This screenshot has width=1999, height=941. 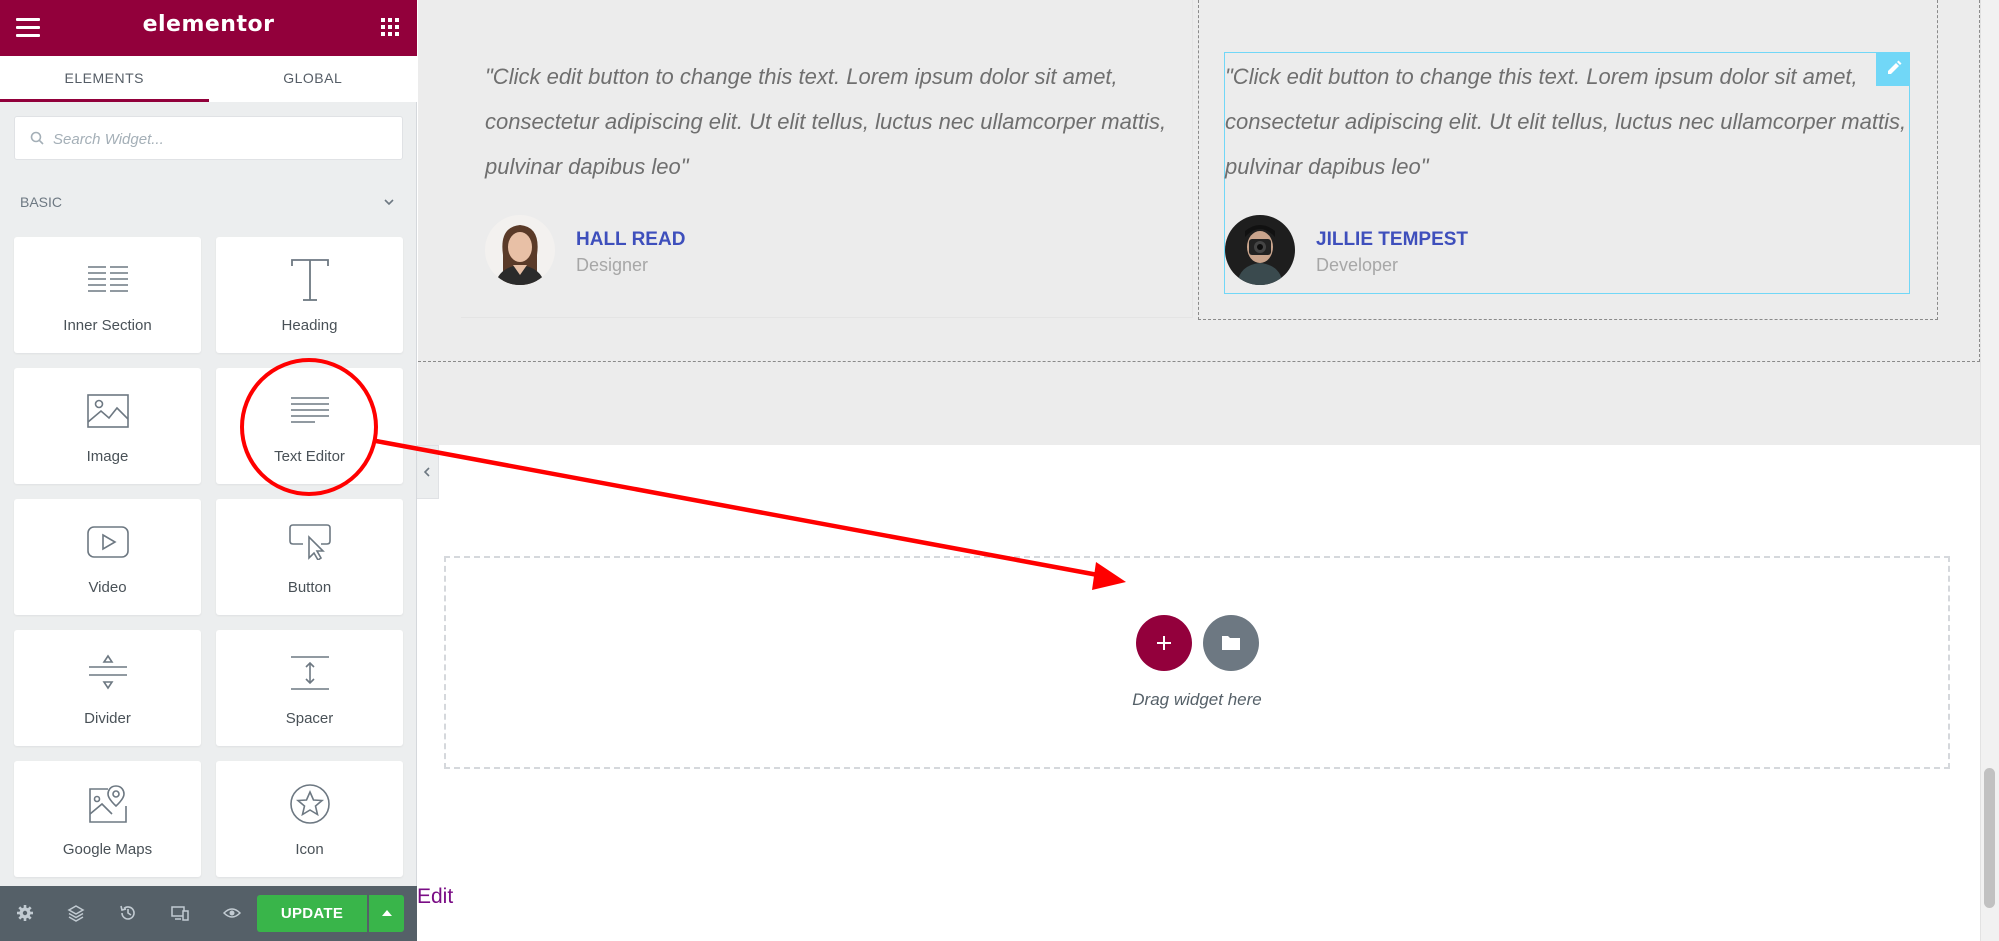 What do you see at coordinates (737, 508) in the screenshot?
I see `annotation-arrow-line` at bounding box center [737, 508].